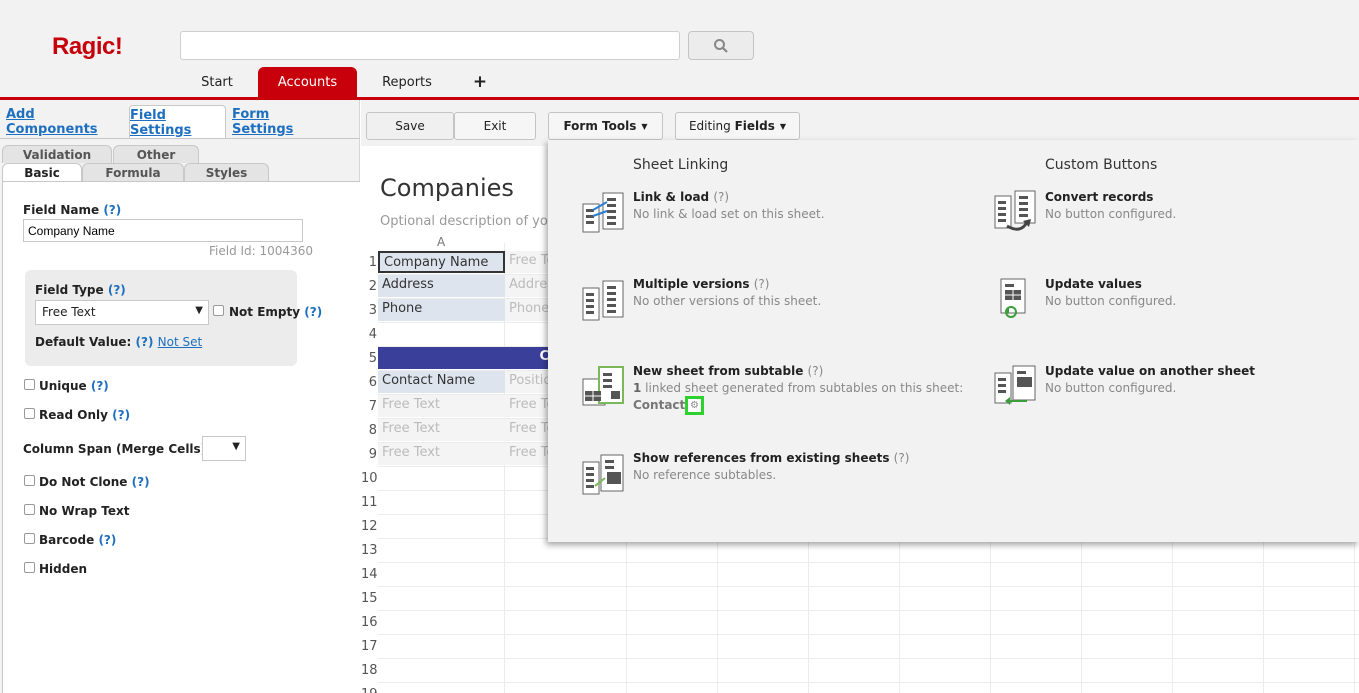  I want to click on update-another-sheet-desc: No button configured., so click(1111, 388).